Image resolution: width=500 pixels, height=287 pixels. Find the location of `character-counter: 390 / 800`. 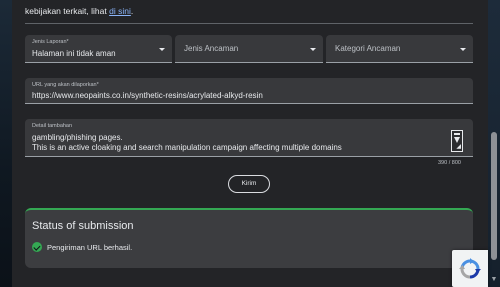

character-counter: 390 / 800 is located at coordinates (449, 163).